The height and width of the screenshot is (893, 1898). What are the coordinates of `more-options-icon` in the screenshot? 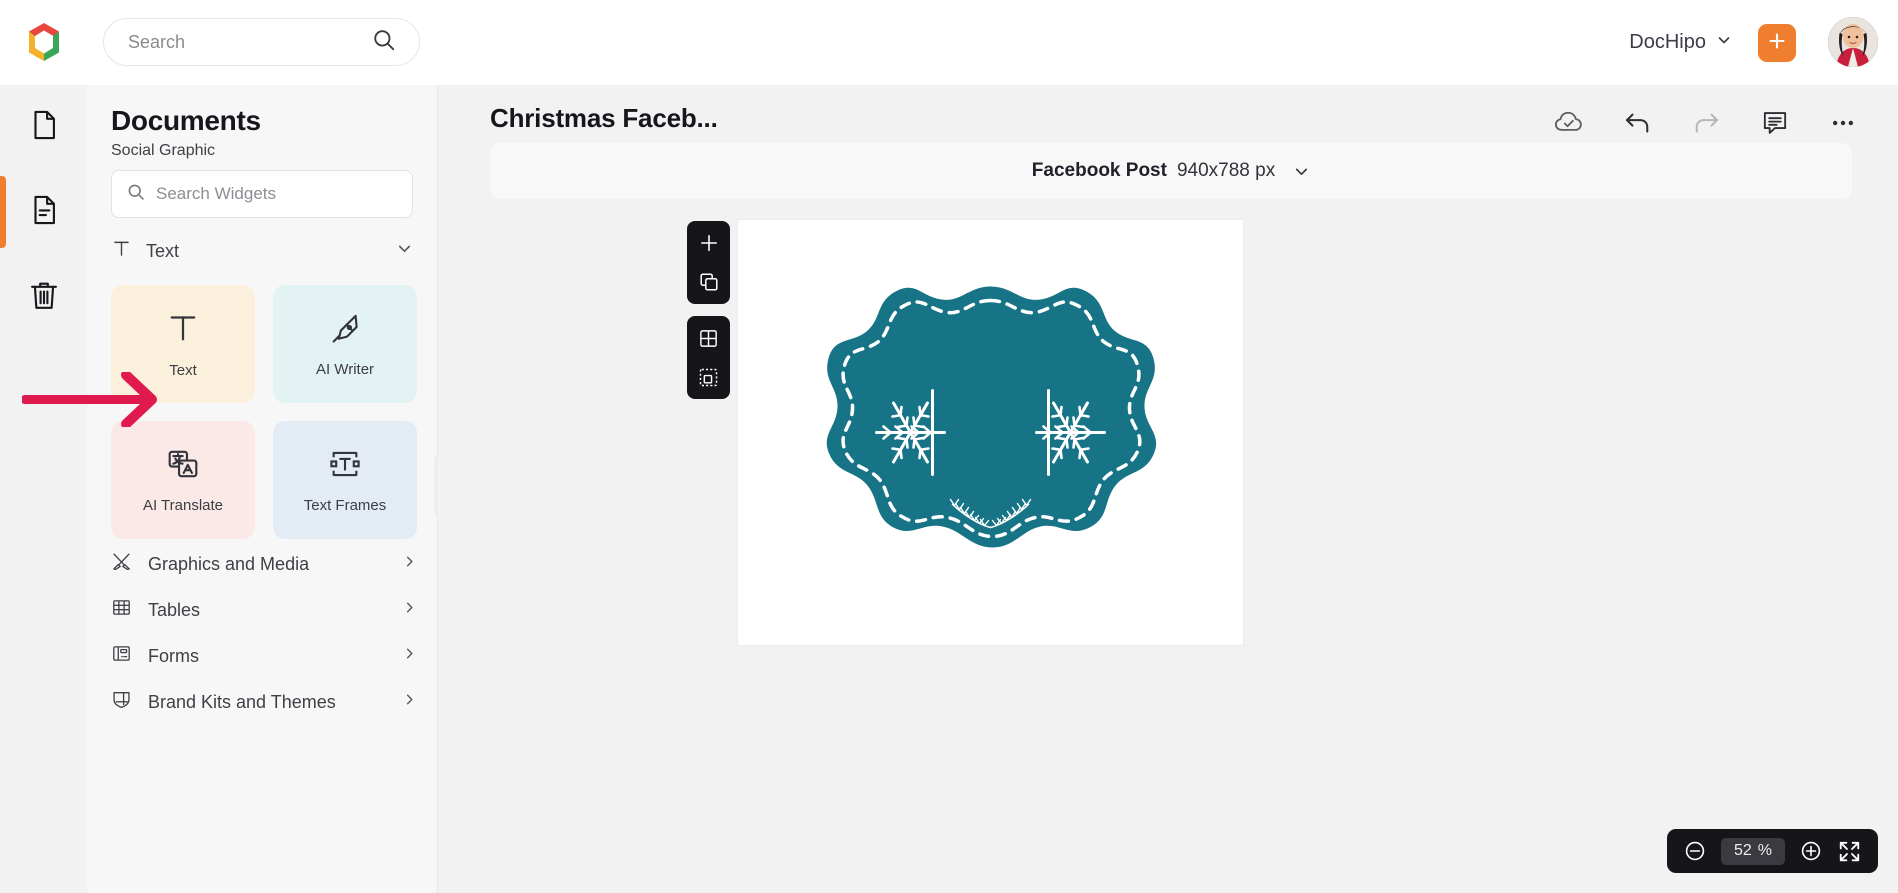 It's located at (1843, 123).